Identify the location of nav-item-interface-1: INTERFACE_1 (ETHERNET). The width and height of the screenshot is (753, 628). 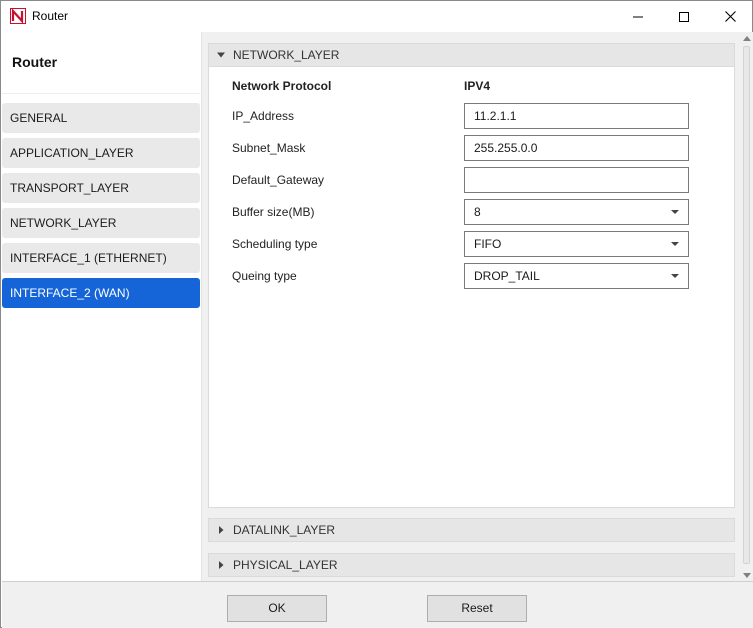
(101, 258).